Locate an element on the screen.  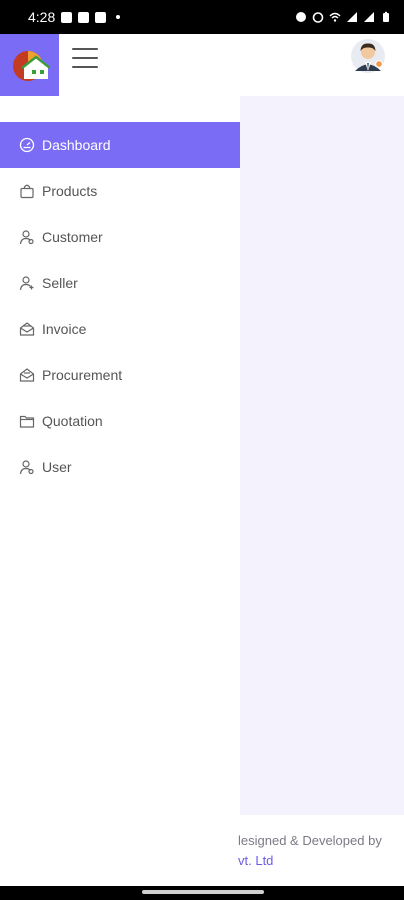
alarm-clock-icon is located at coordinates (318, 17).